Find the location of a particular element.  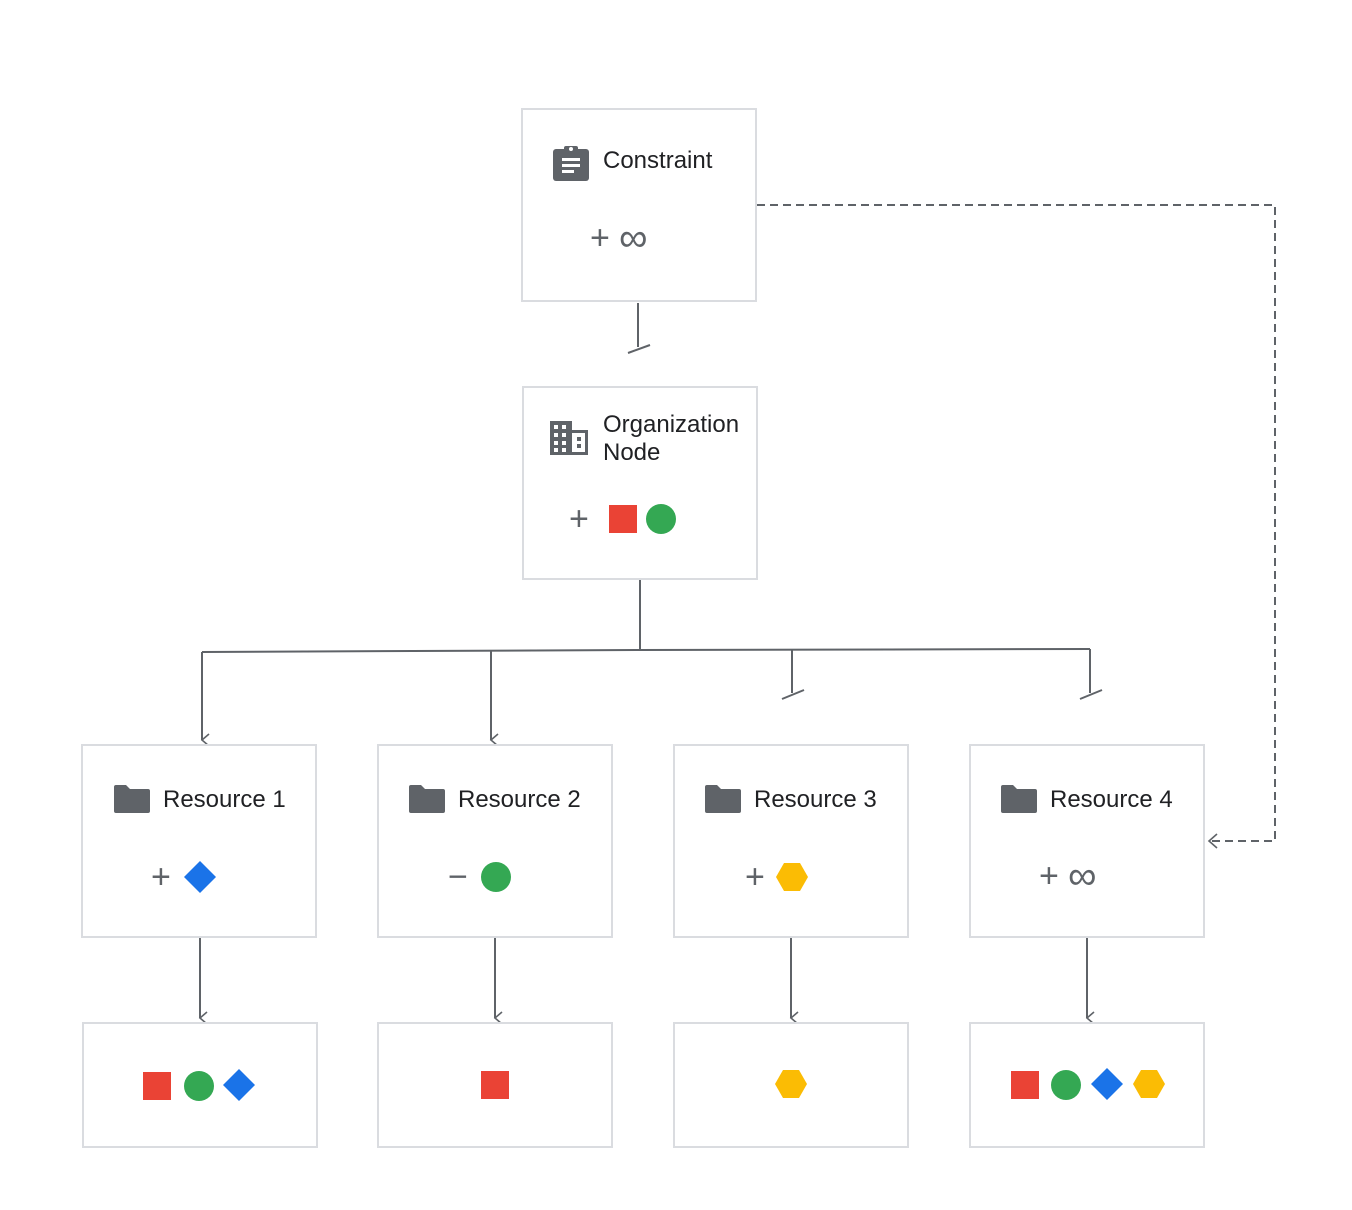

resource-1-node is located at coordinates (199, 841).